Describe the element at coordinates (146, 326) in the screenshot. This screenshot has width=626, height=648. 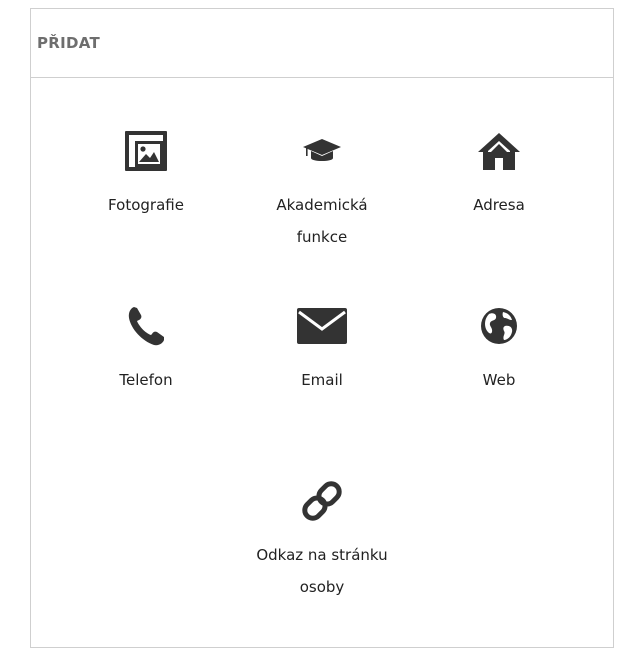
I see `phone-icon` at that location.